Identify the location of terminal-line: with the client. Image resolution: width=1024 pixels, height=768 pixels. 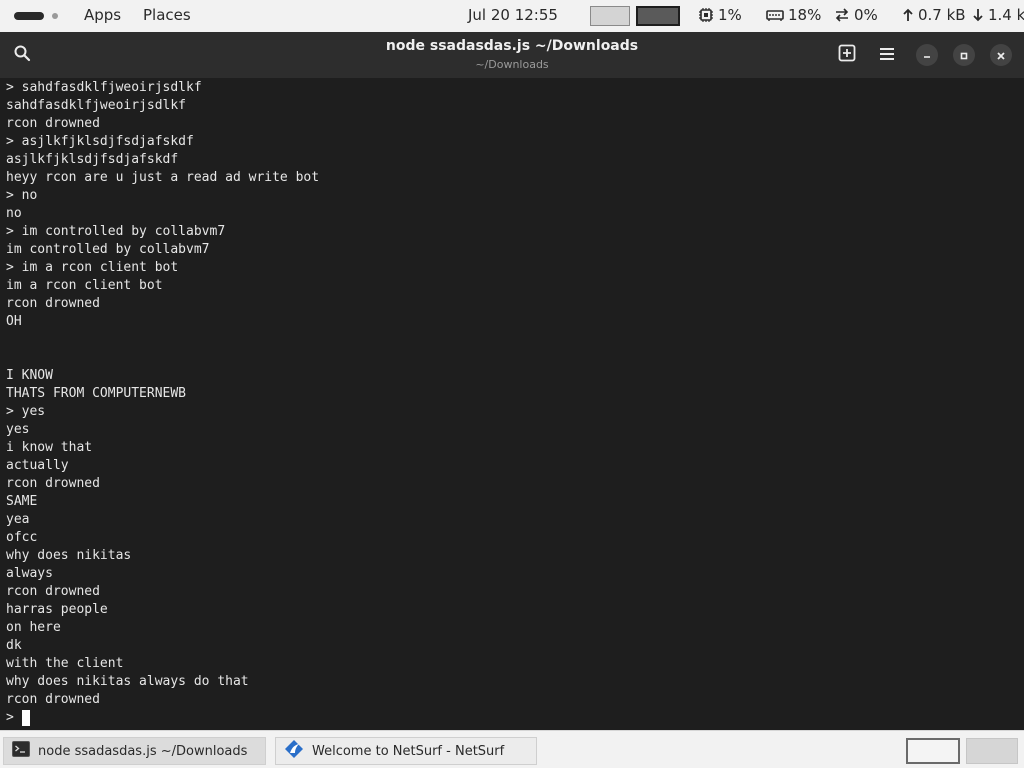
(65, 663).